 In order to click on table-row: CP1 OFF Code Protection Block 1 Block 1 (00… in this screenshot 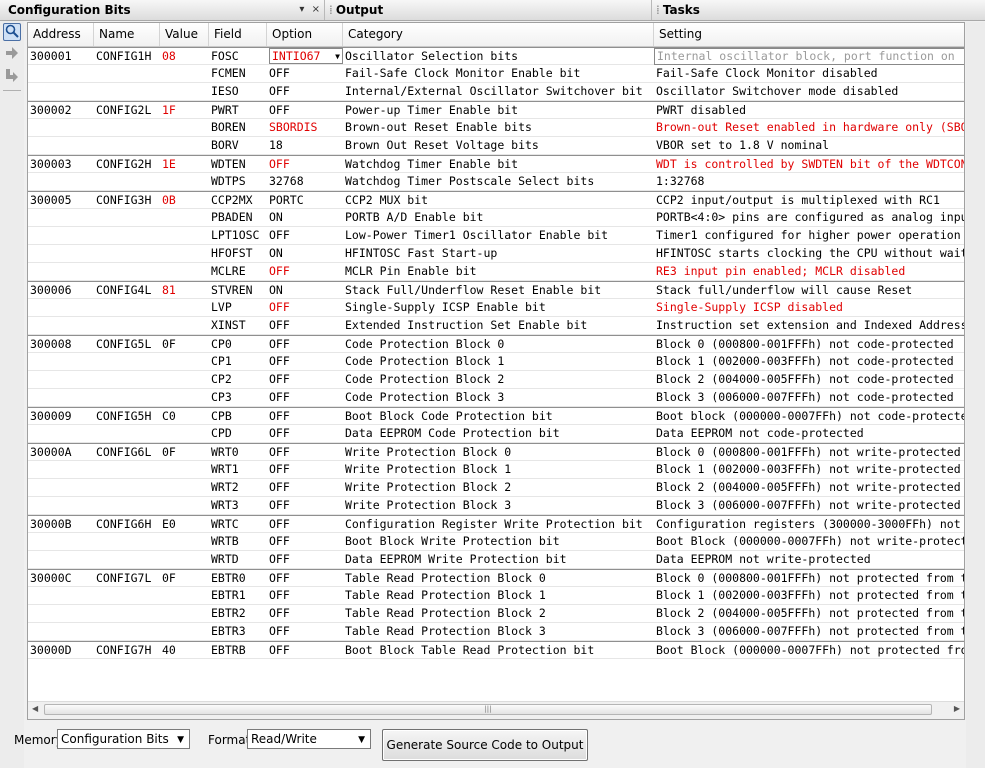, I will do `click(496, 362)`.